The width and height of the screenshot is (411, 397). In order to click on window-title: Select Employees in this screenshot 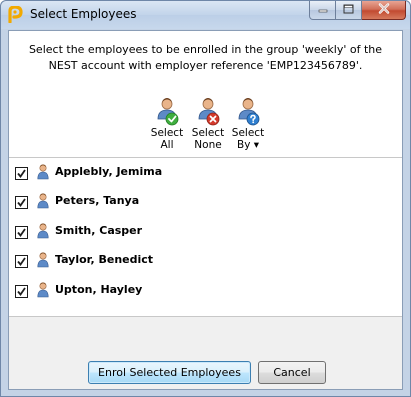, I will do `click(83, 14)`.